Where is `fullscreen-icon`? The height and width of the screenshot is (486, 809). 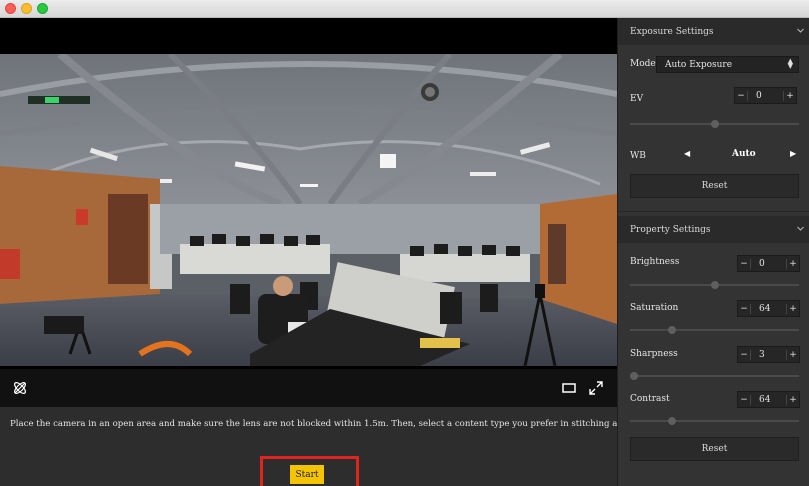 fullscreen-icon is located at coordinates (596, 388).